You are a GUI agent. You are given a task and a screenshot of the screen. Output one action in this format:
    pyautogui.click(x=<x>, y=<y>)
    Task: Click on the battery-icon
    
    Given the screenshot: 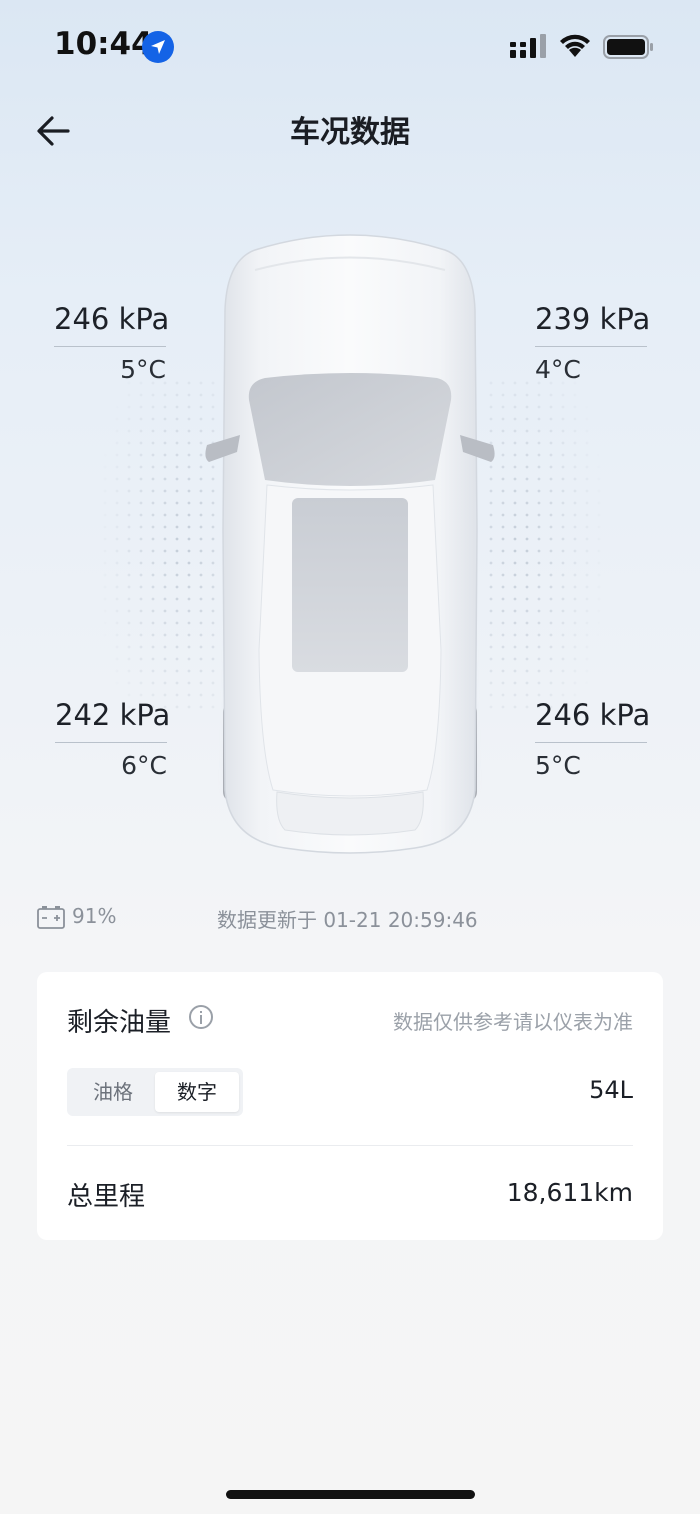 What is the action you would take?
    pyautogui.click(x=628, y=47)
    